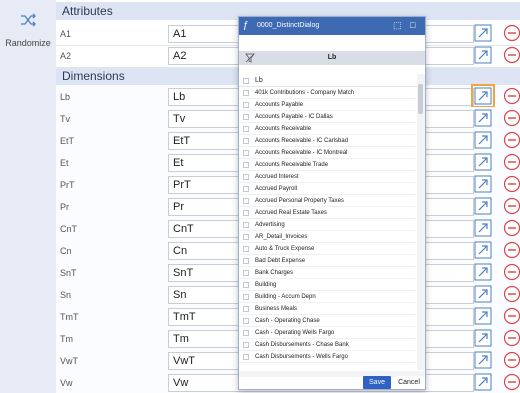 The height and width of the screenshot is (393, 520). Describe the element at coordinates (420, 99) in the screenshot. I see `scrollbar-thumb` at that location.